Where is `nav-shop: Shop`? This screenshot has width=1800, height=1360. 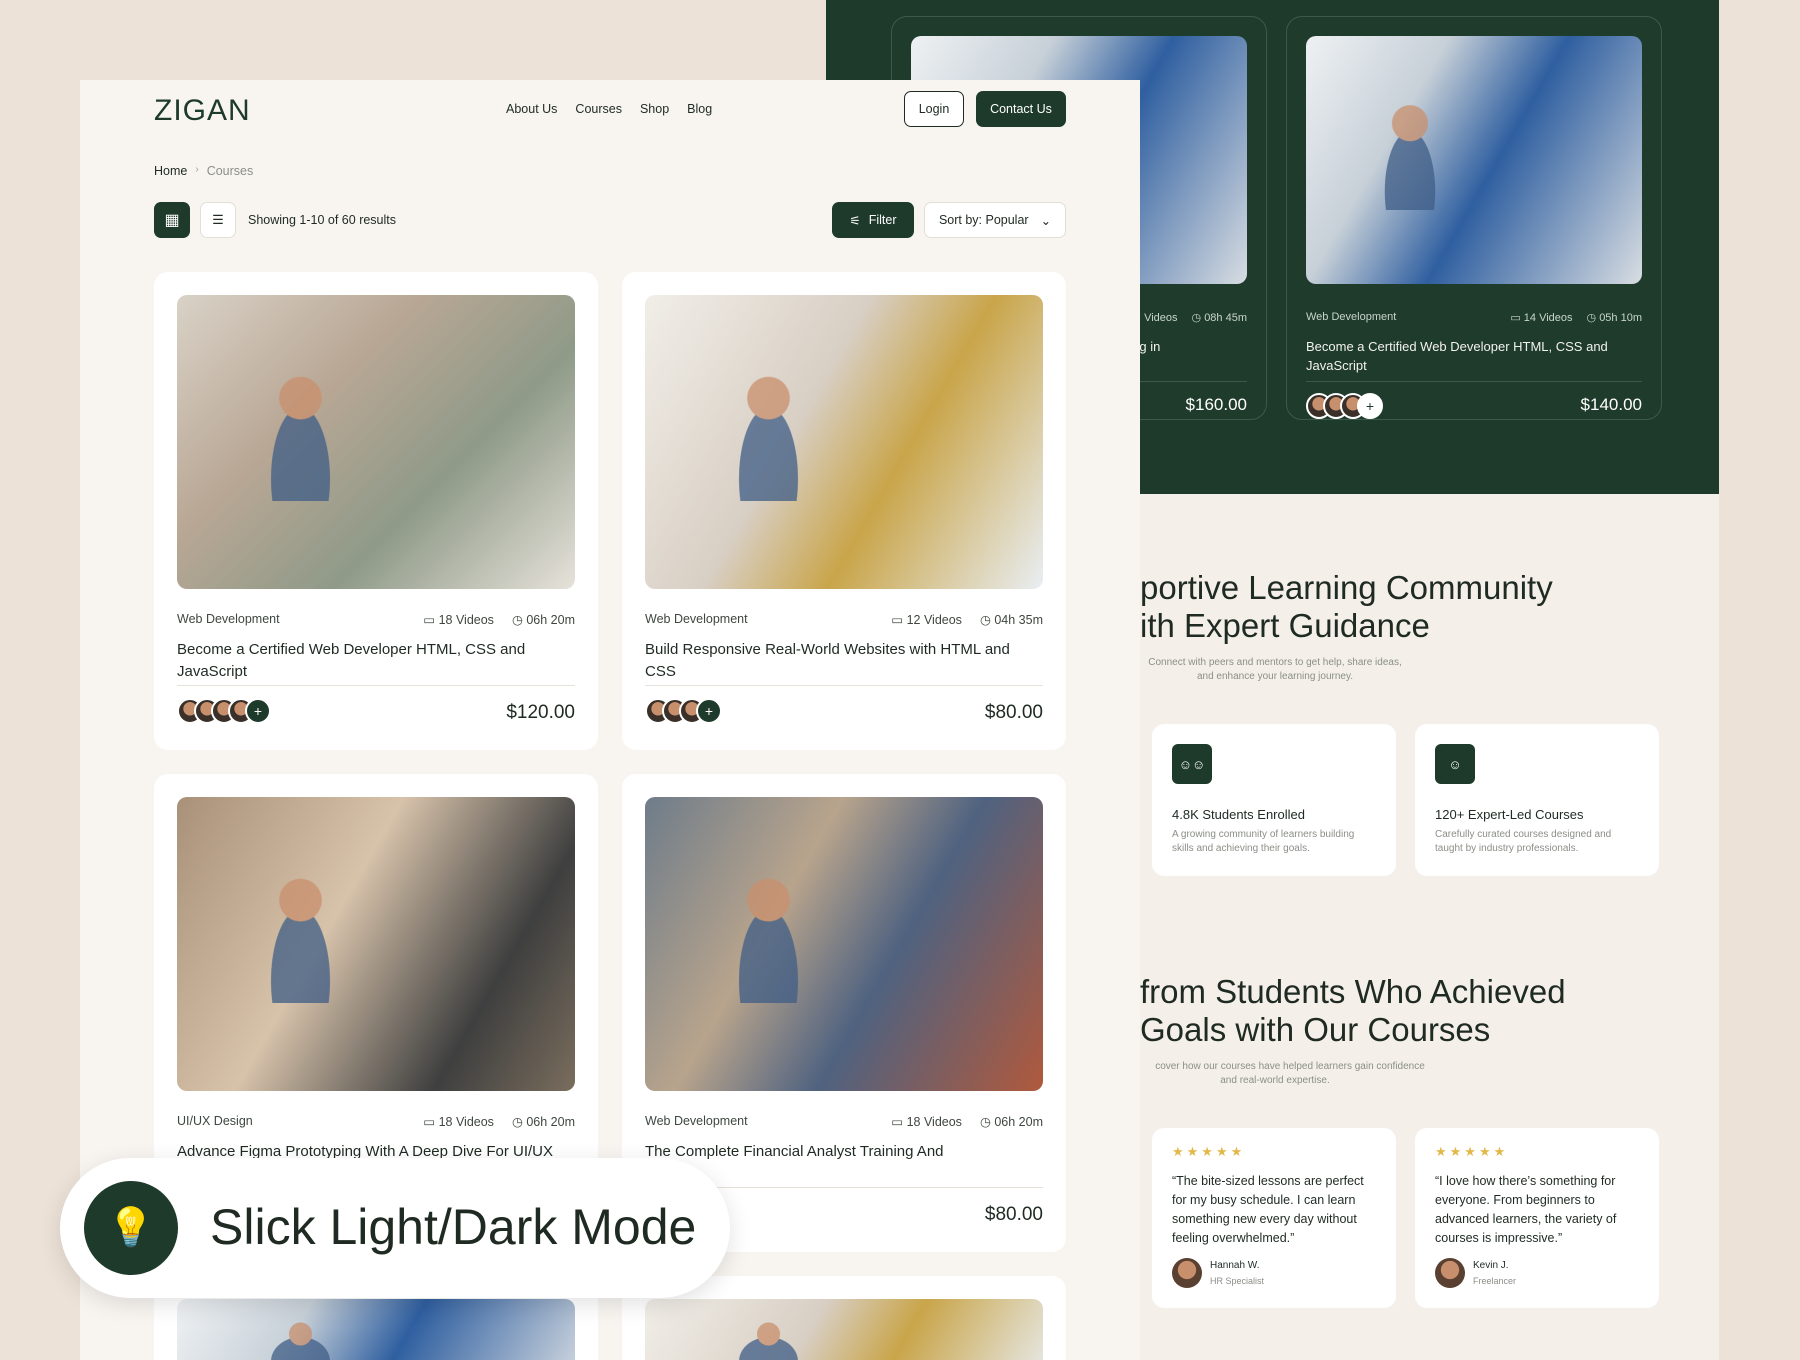
nav-shop: Shop is located at coordinates (654, 109).